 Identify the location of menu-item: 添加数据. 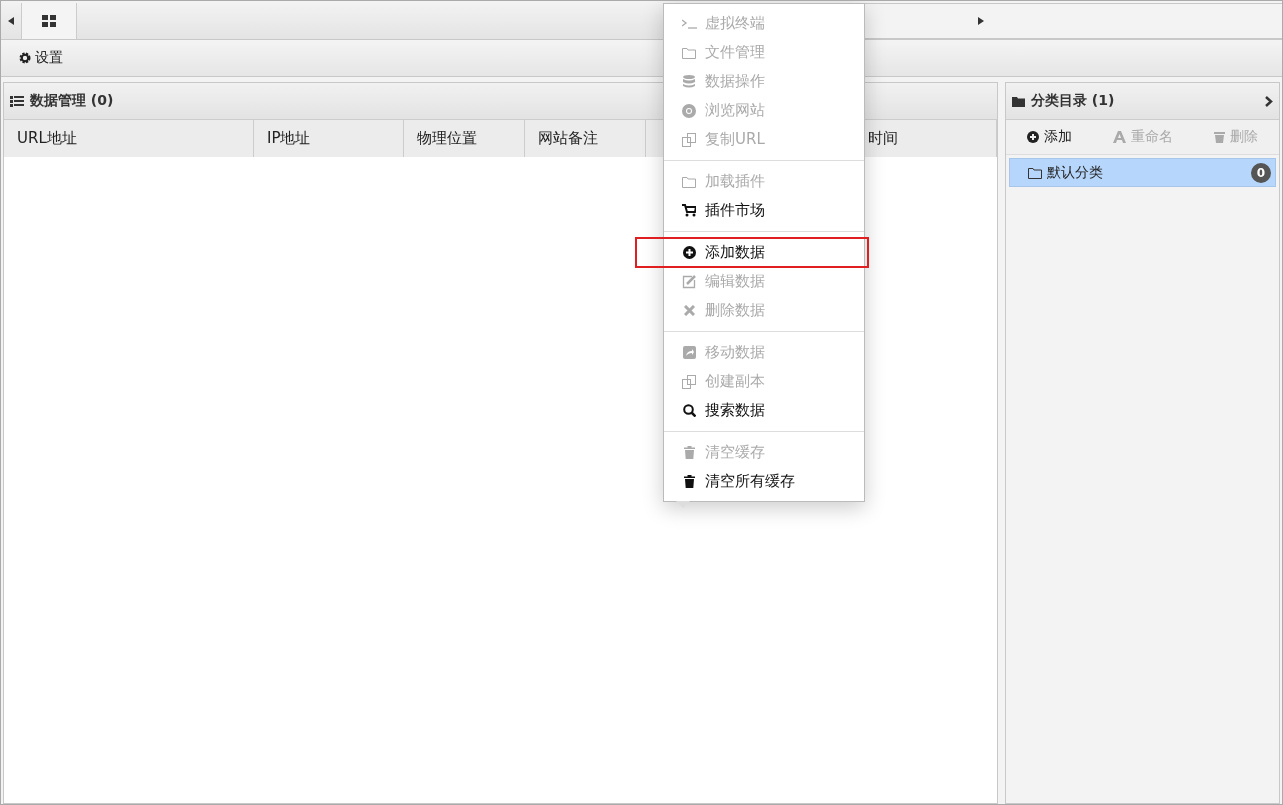
(752, 252).